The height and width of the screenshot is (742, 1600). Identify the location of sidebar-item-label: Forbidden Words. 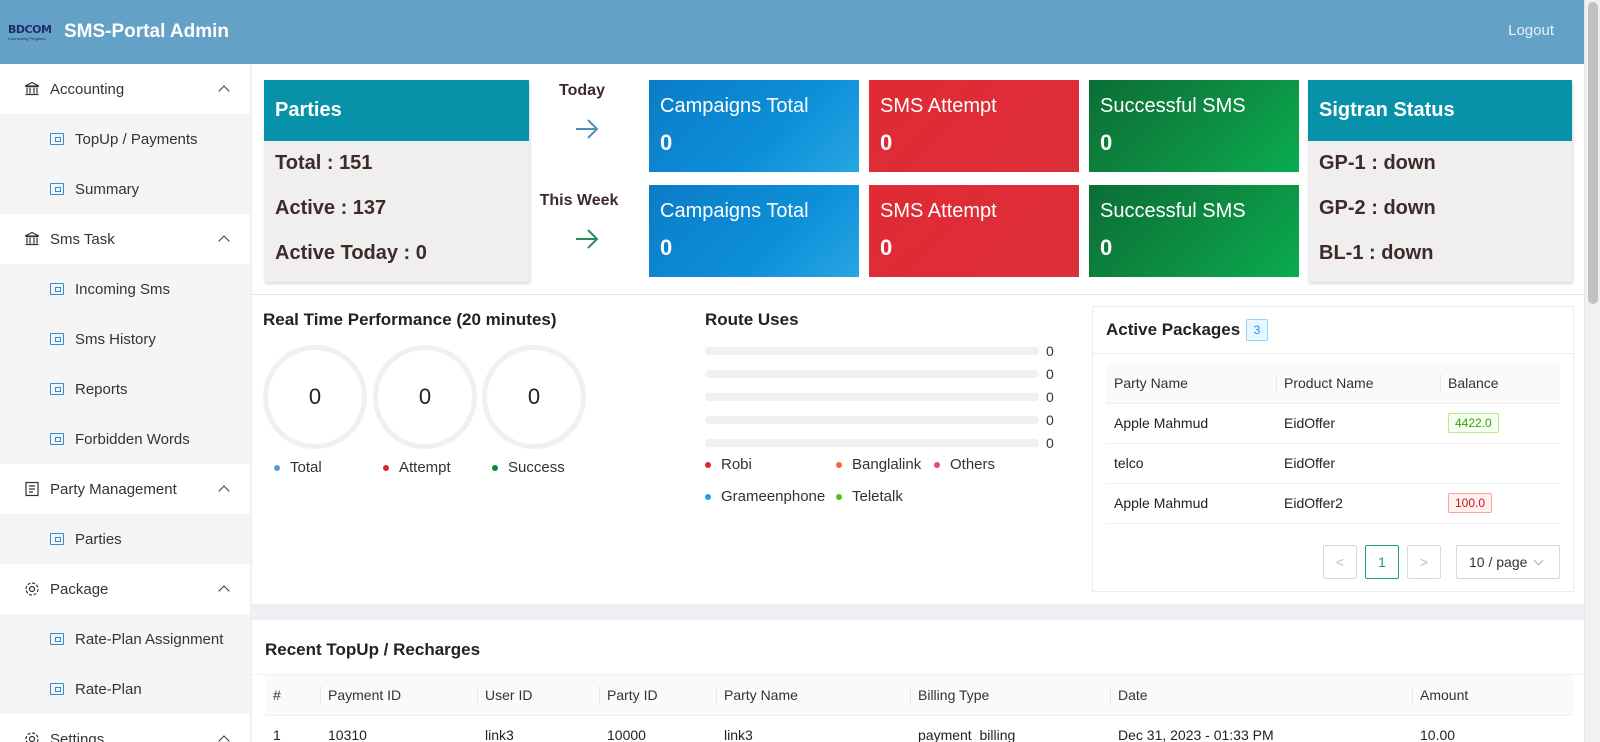
(132, 439).